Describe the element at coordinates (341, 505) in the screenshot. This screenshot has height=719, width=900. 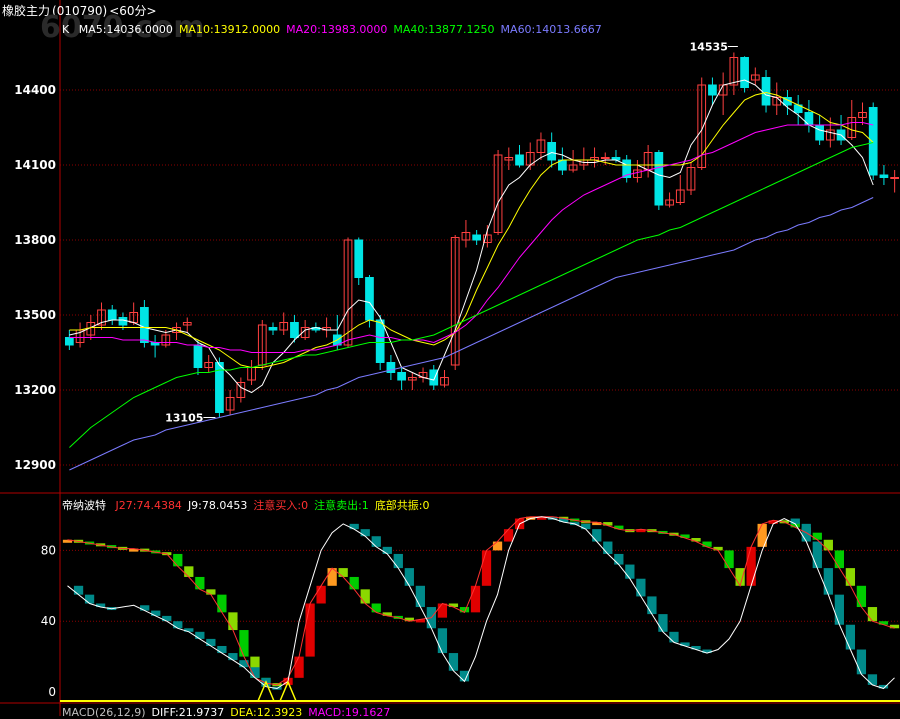
I see `indicator-legend-item-3: 注意卖出:1` at that location.